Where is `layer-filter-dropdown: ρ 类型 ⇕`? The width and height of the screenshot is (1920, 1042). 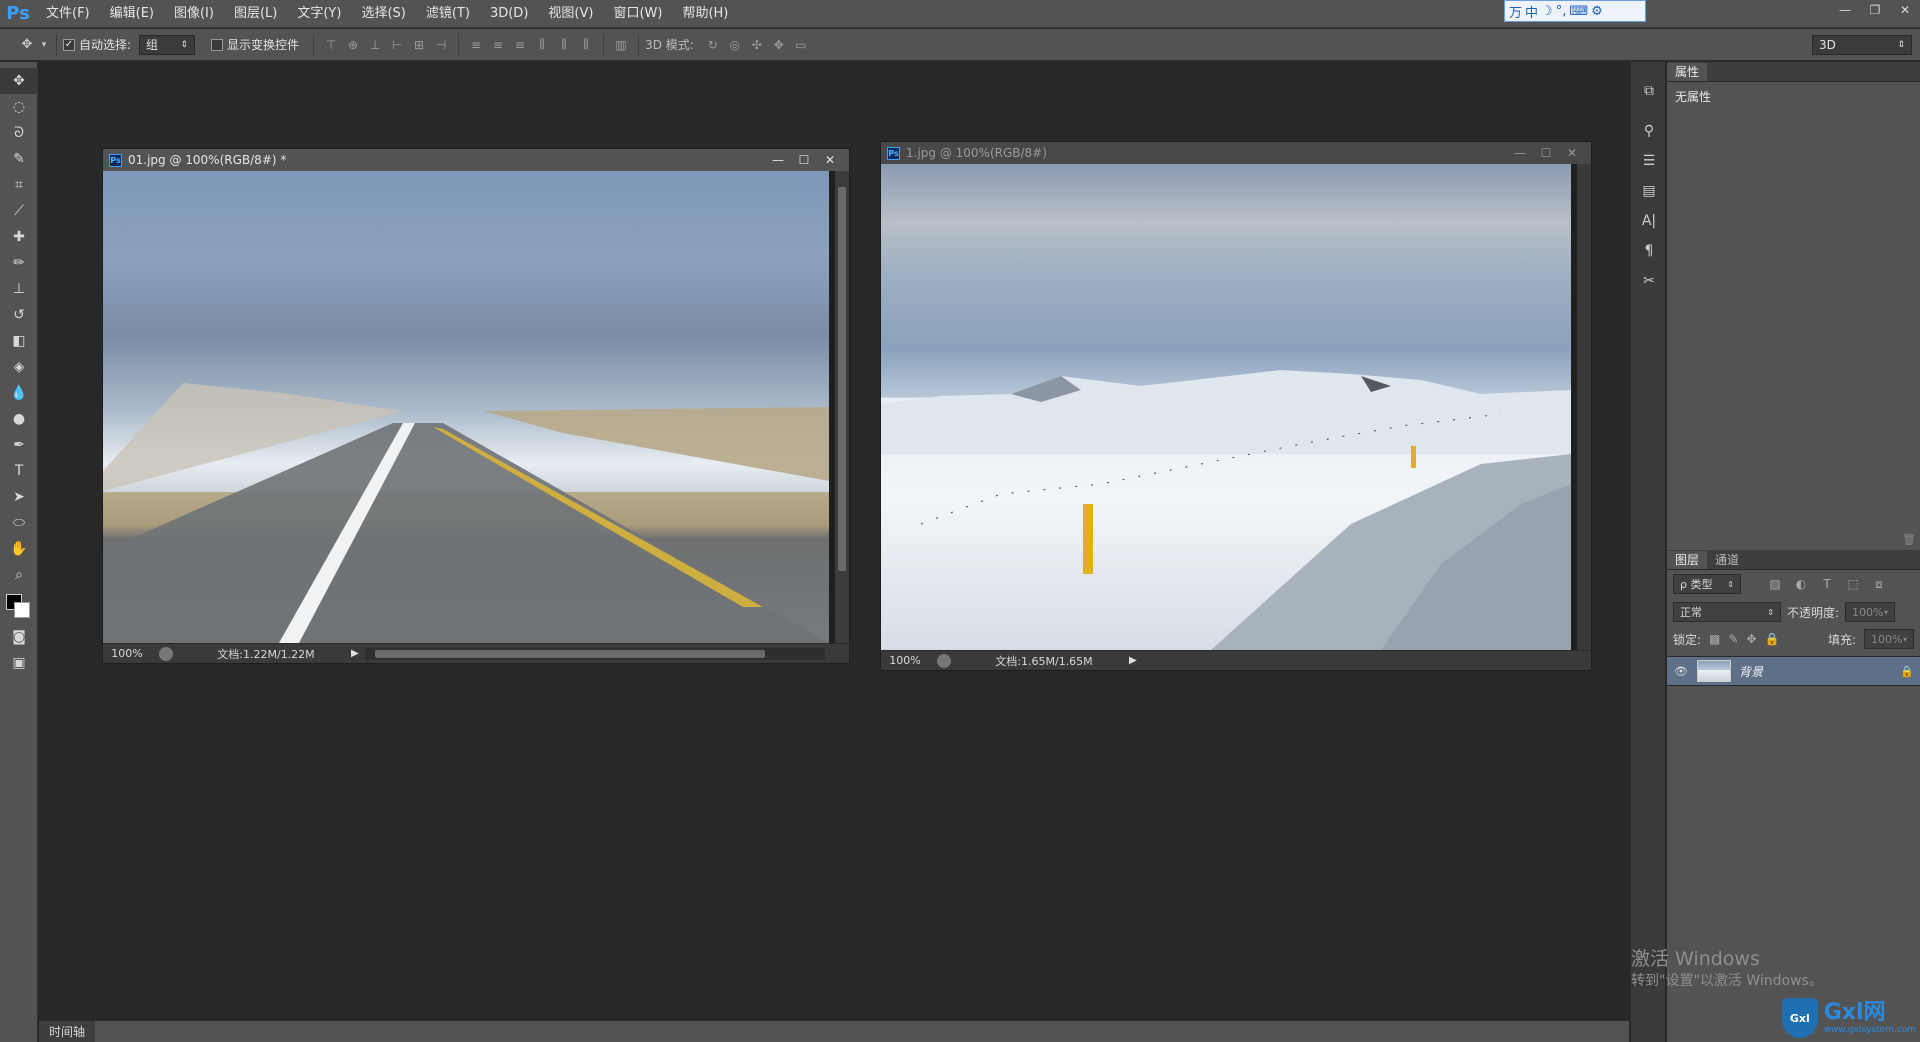 layer-filter-dropdown: ρ 类型 ⇕ is located at coordinates (1707, 584).